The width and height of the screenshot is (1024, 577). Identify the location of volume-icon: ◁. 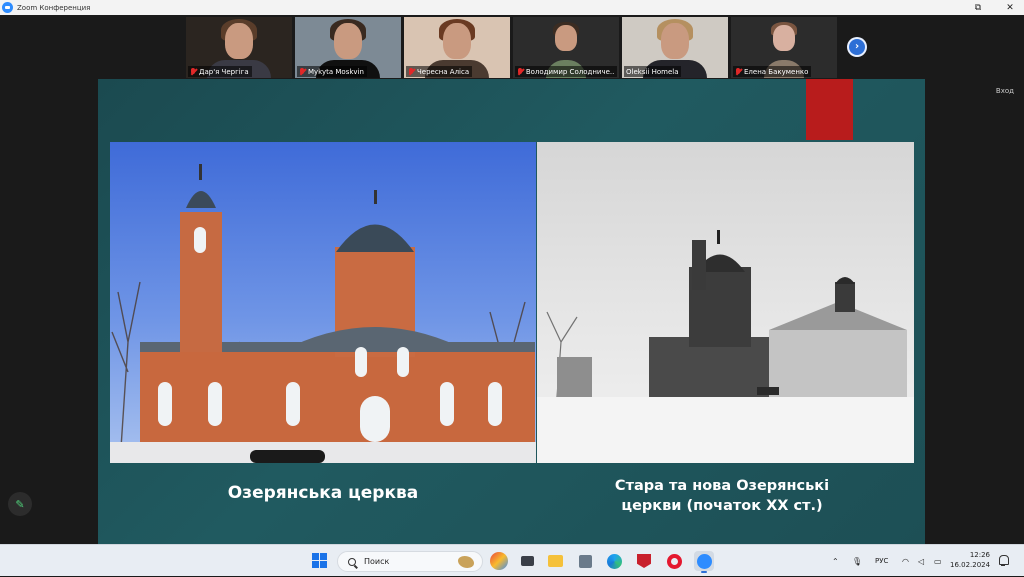
(921, 561).